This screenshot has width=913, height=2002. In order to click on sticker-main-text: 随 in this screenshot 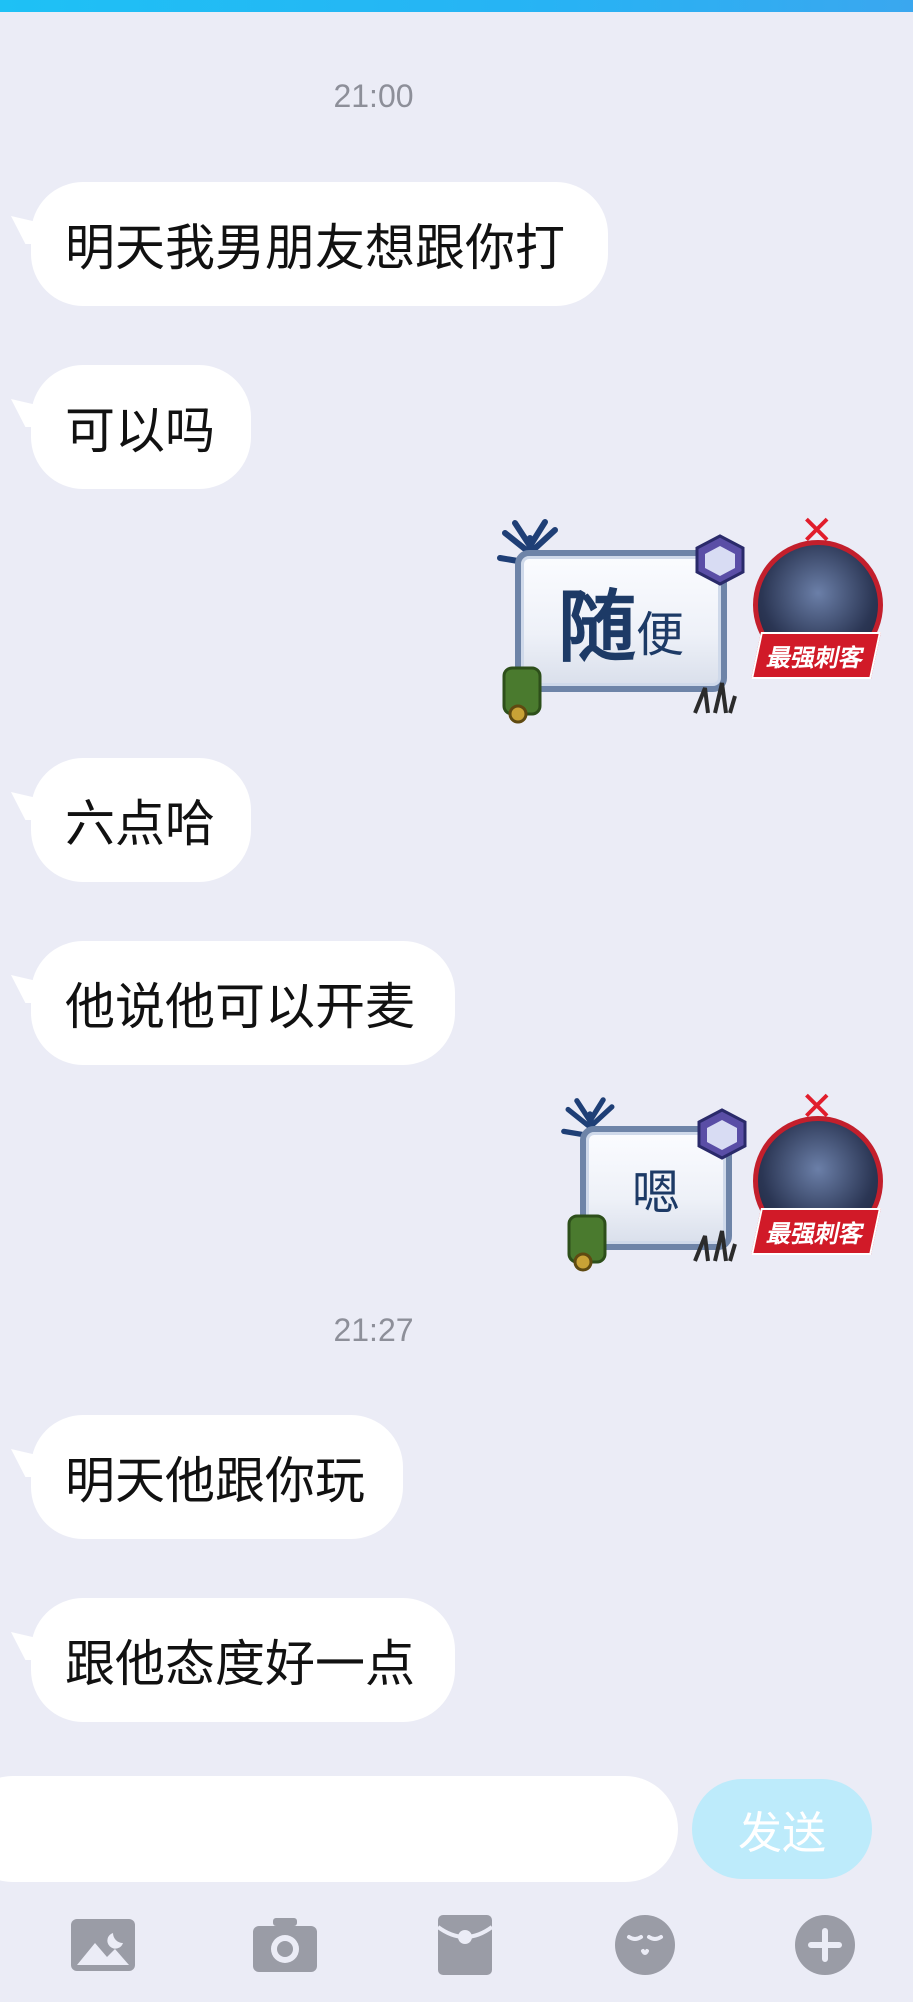, I will do `click(596, 627)`.